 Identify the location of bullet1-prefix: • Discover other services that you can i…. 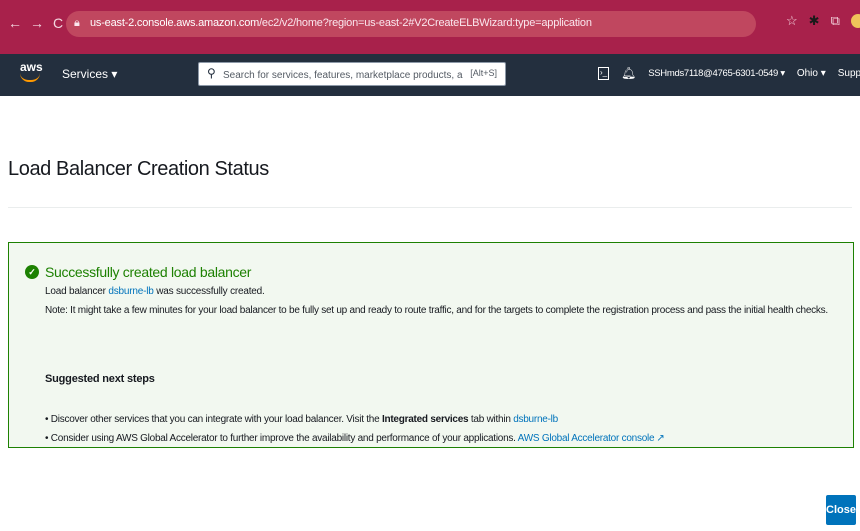
(213, 419).